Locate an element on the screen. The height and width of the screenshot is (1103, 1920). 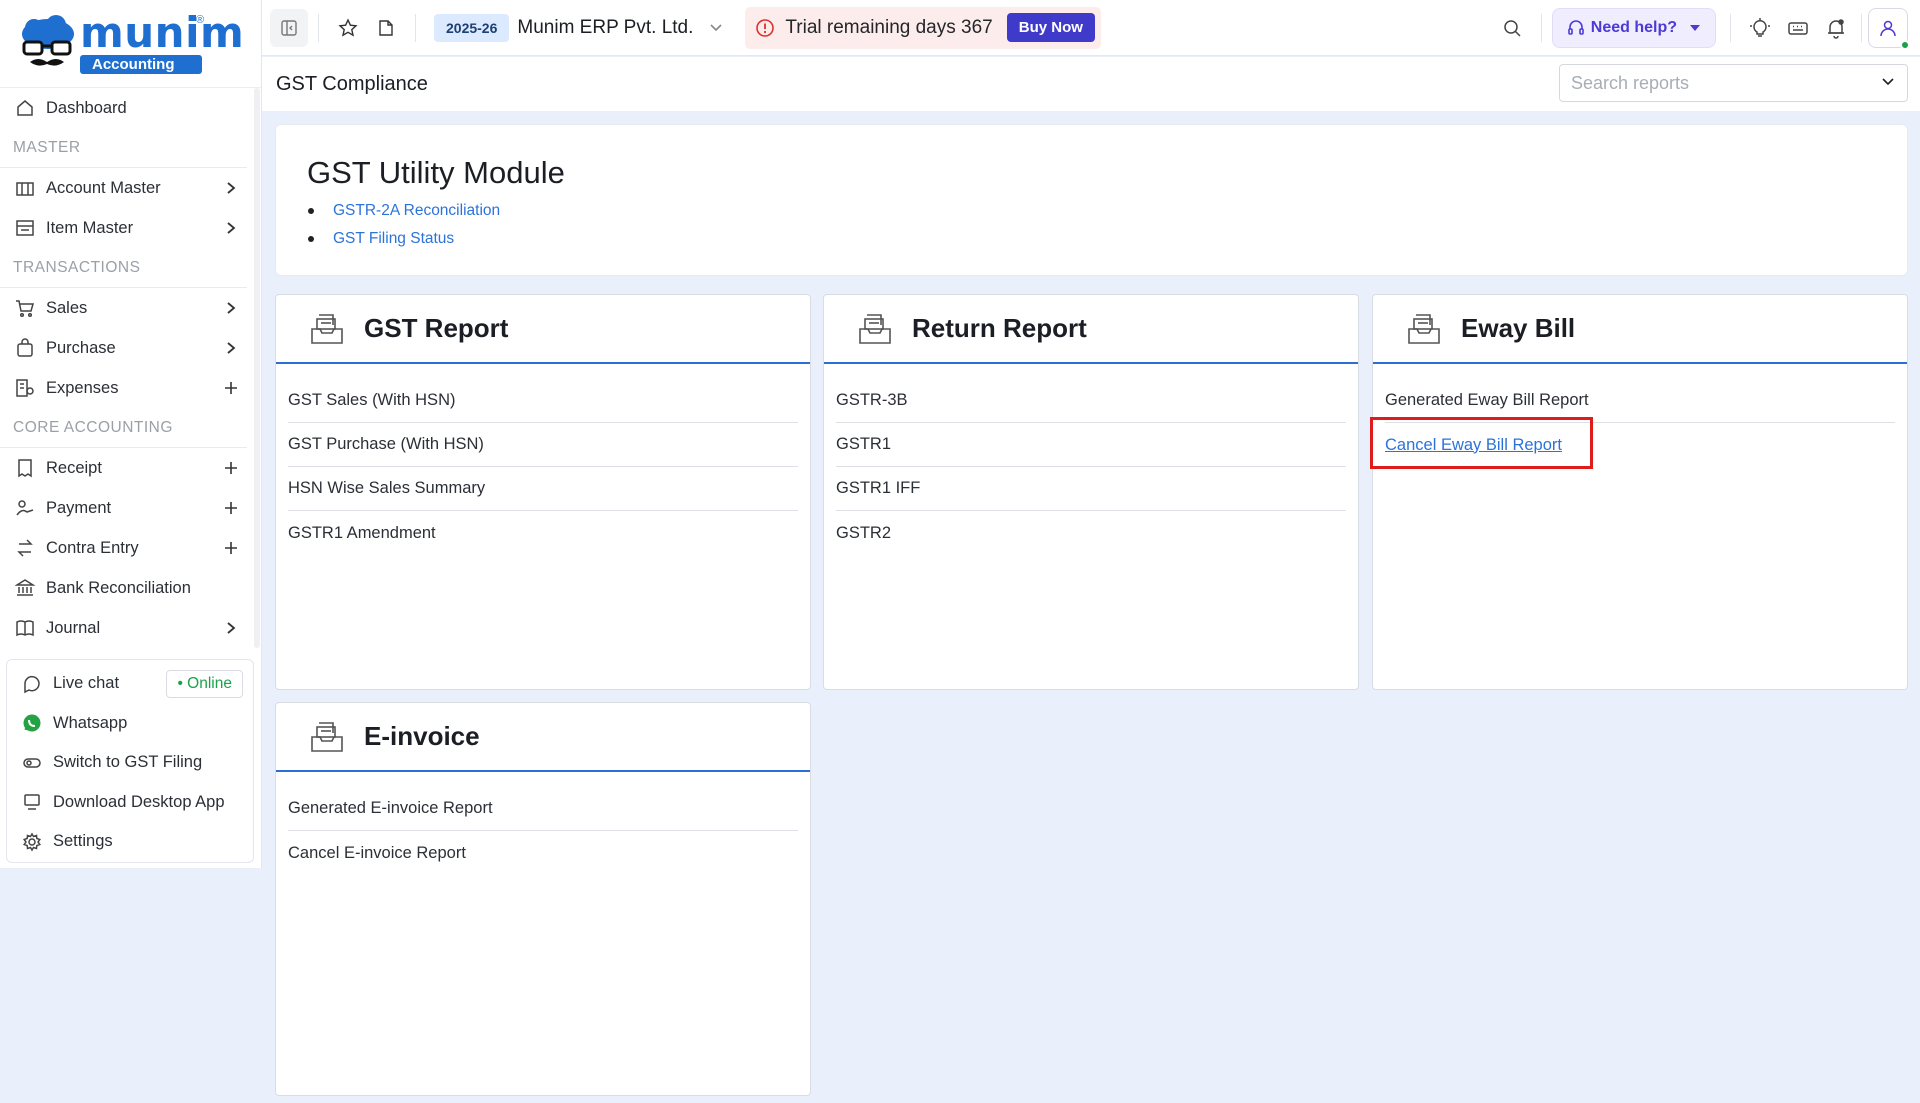
building-icon is located at coordinates (25, 188).